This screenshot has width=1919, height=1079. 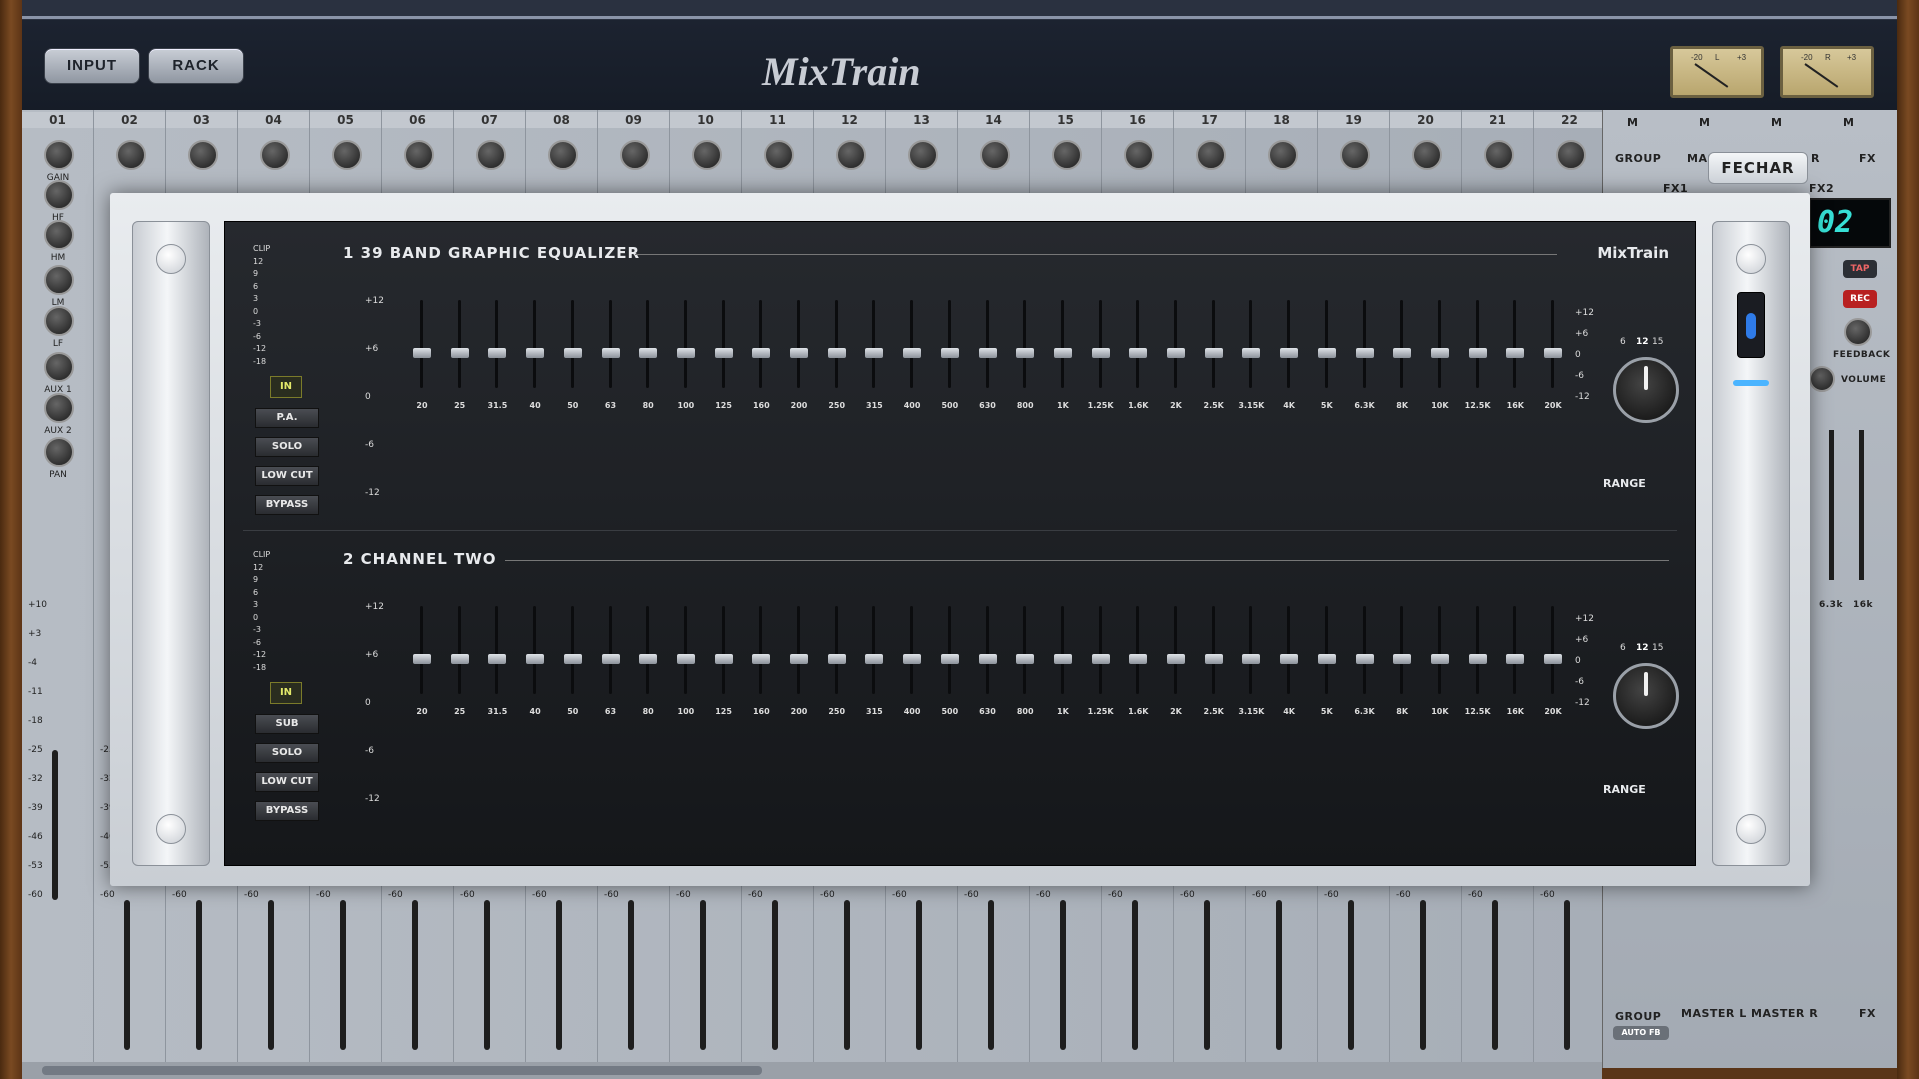 I want to click on close-modal-button: FECHAR, so click(x=1758, y=168).